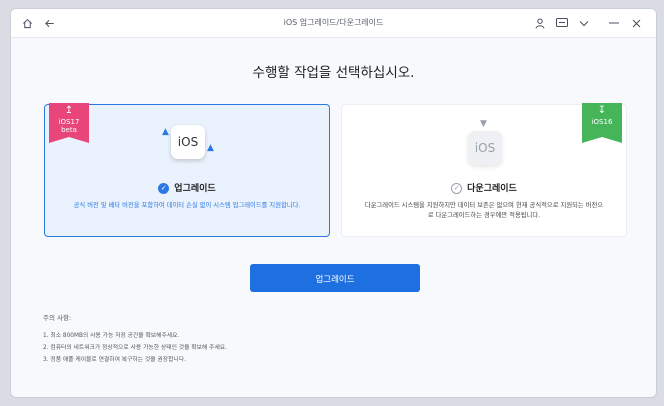 Image resolution: width=664 pixels, height=406 pixels. I want to click on download-arrow-icon: ↧, so click(602, 110).